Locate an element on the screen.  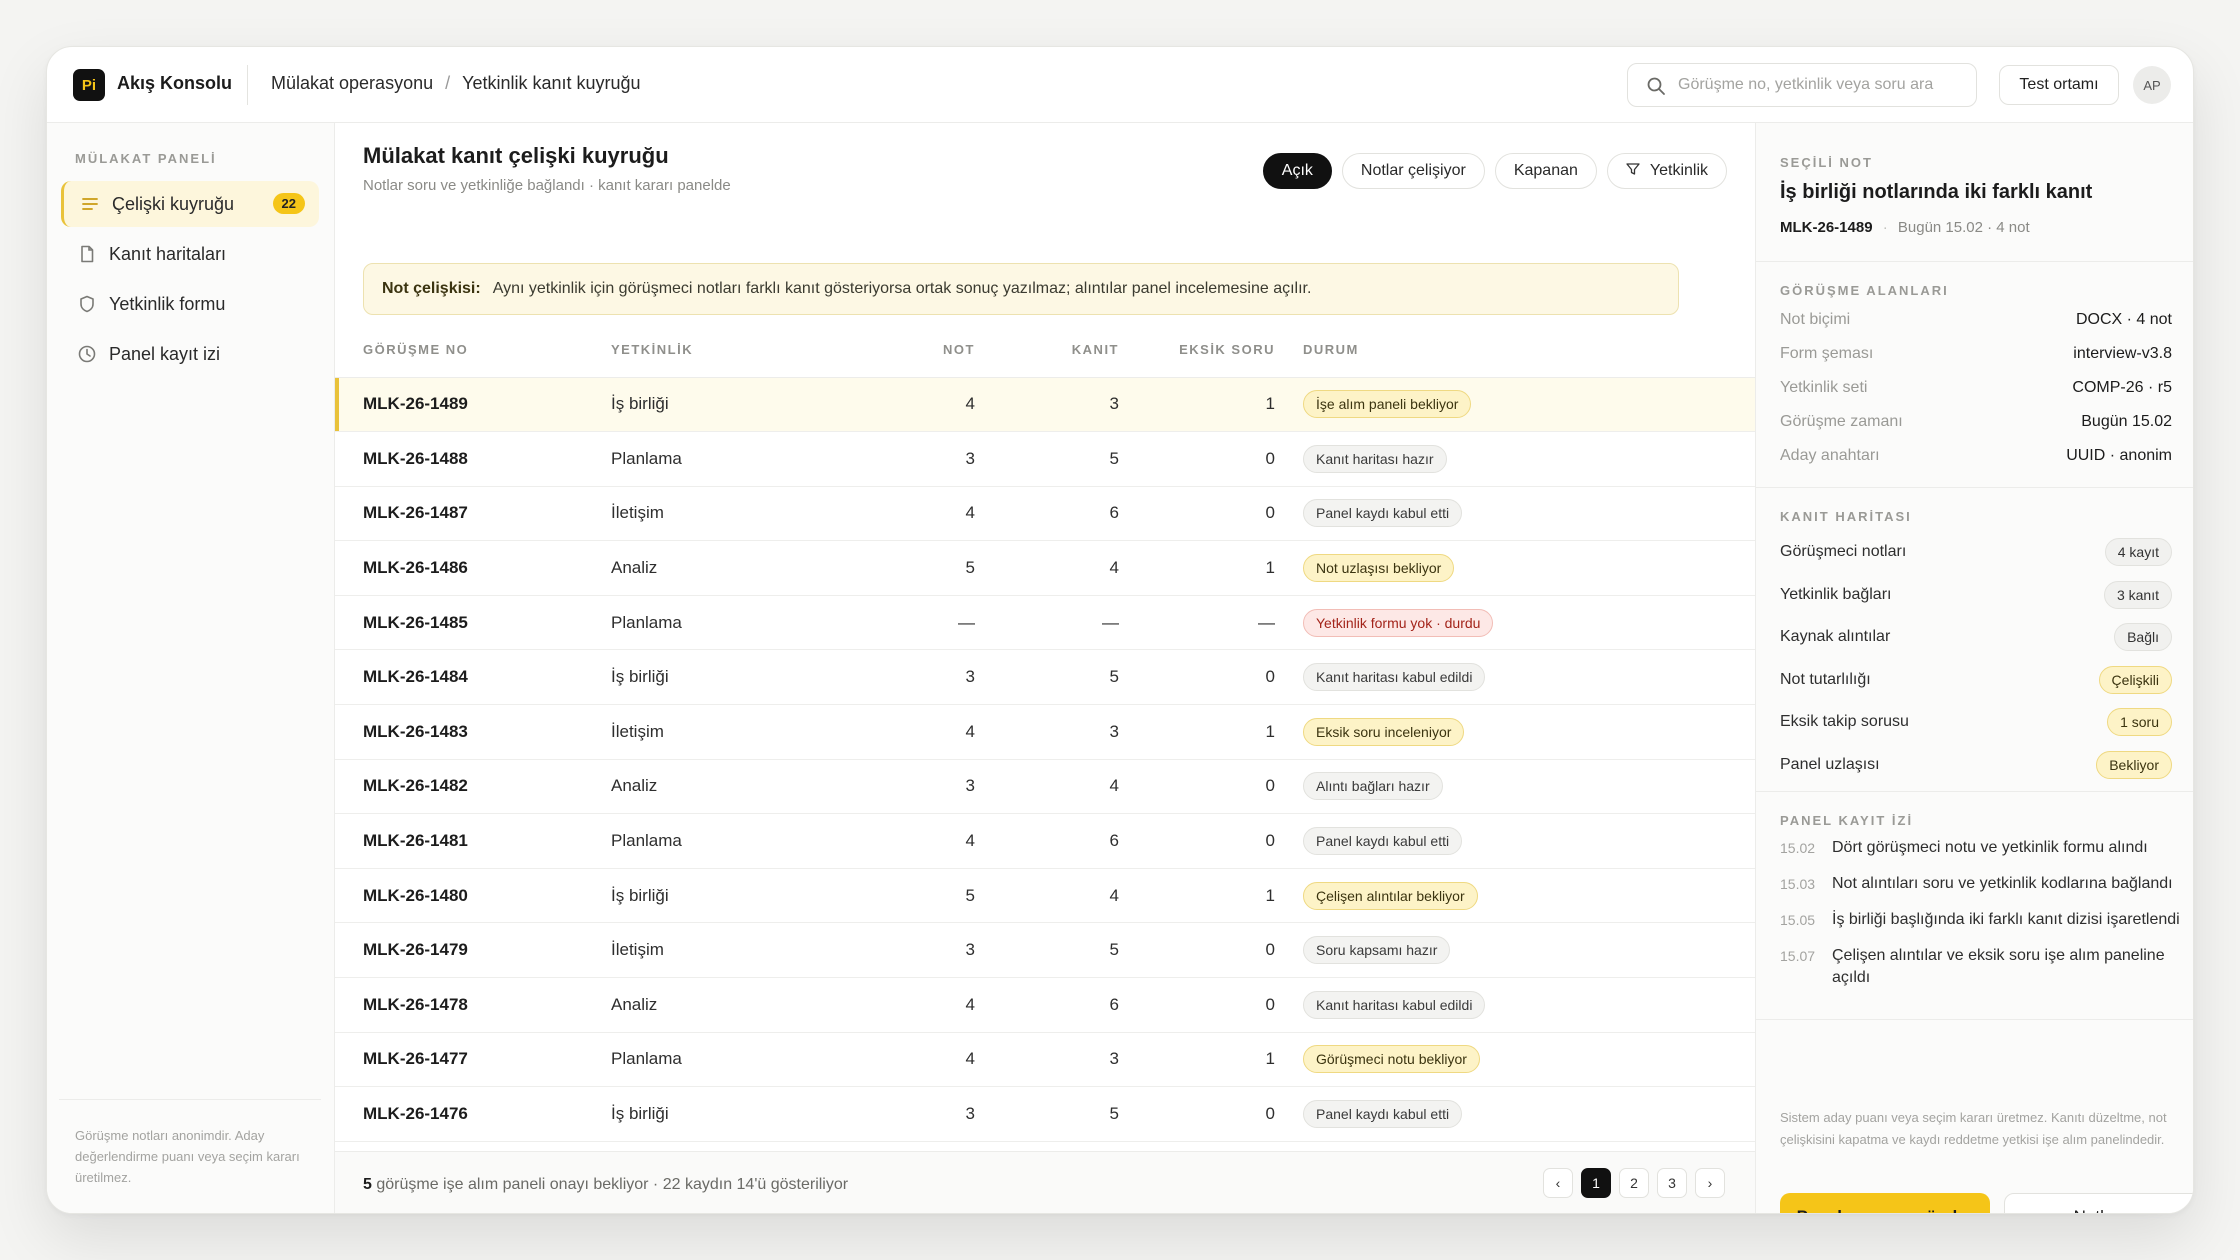
competency-filter-button: Yetkinlik is located at coordinates (1666, 171).